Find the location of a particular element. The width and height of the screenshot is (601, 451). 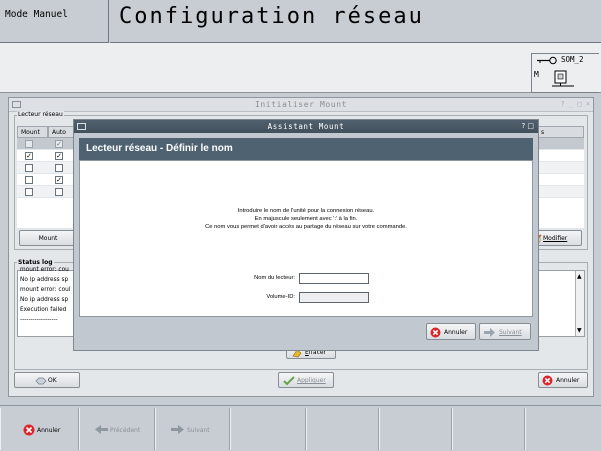

wizard-annuler-button: Annuler is located at coordinates (451, 331).